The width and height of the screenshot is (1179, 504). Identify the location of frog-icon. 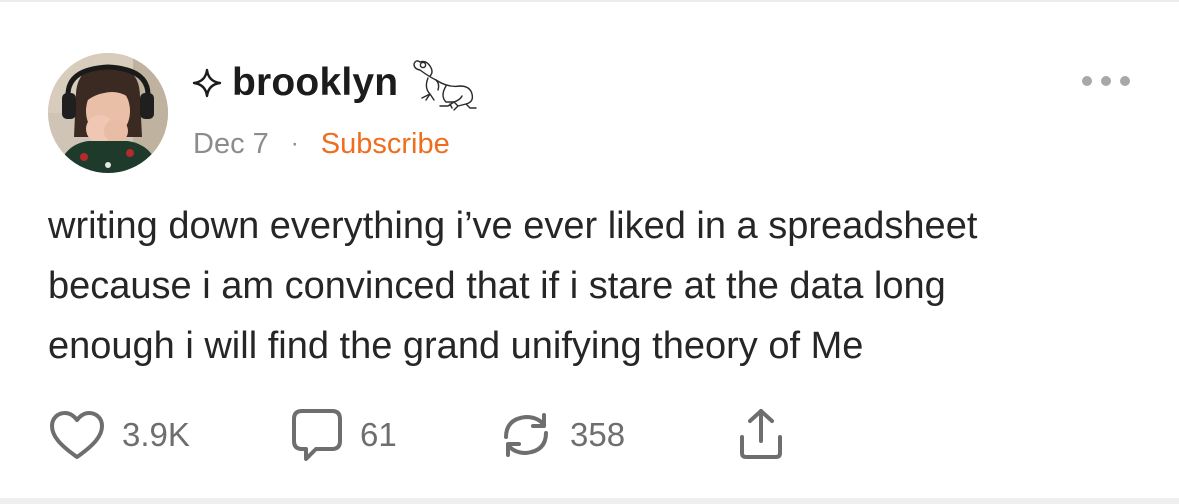
(445, 85).